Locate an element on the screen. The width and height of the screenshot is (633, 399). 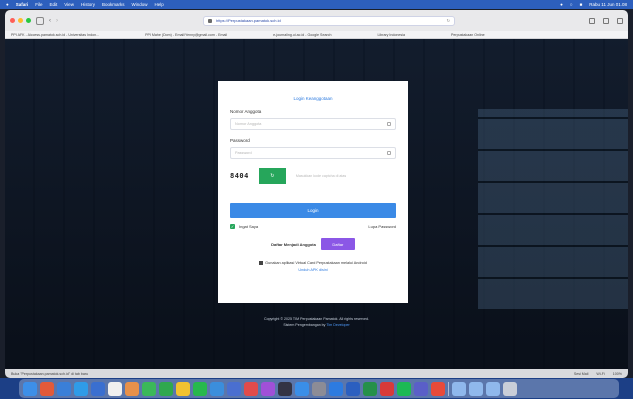
word-icon is located at coordinates (353, 388).